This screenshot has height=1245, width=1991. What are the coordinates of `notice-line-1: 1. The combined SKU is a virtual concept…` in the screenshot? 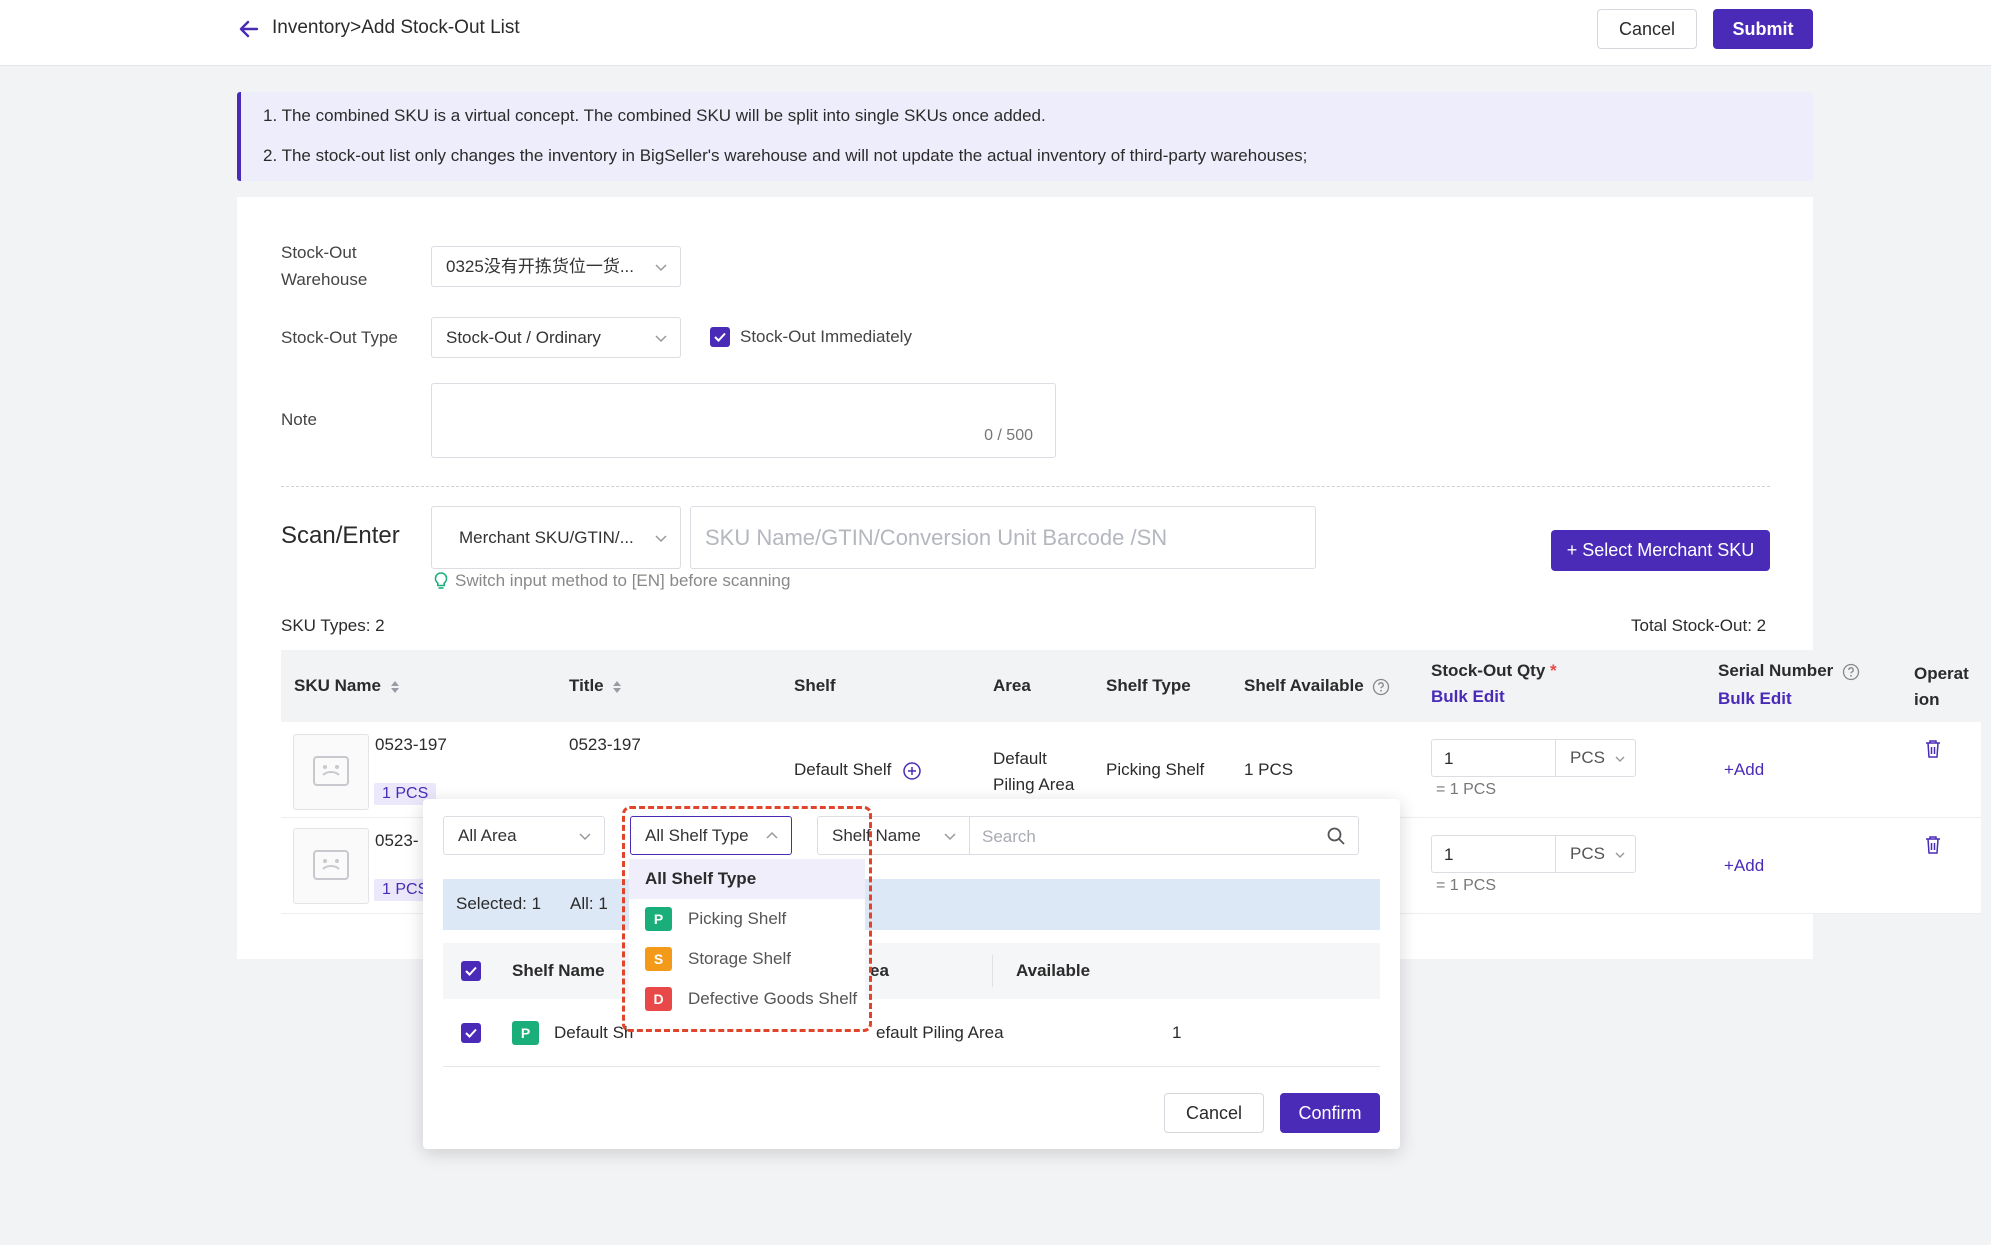 It's located at (654, 115).